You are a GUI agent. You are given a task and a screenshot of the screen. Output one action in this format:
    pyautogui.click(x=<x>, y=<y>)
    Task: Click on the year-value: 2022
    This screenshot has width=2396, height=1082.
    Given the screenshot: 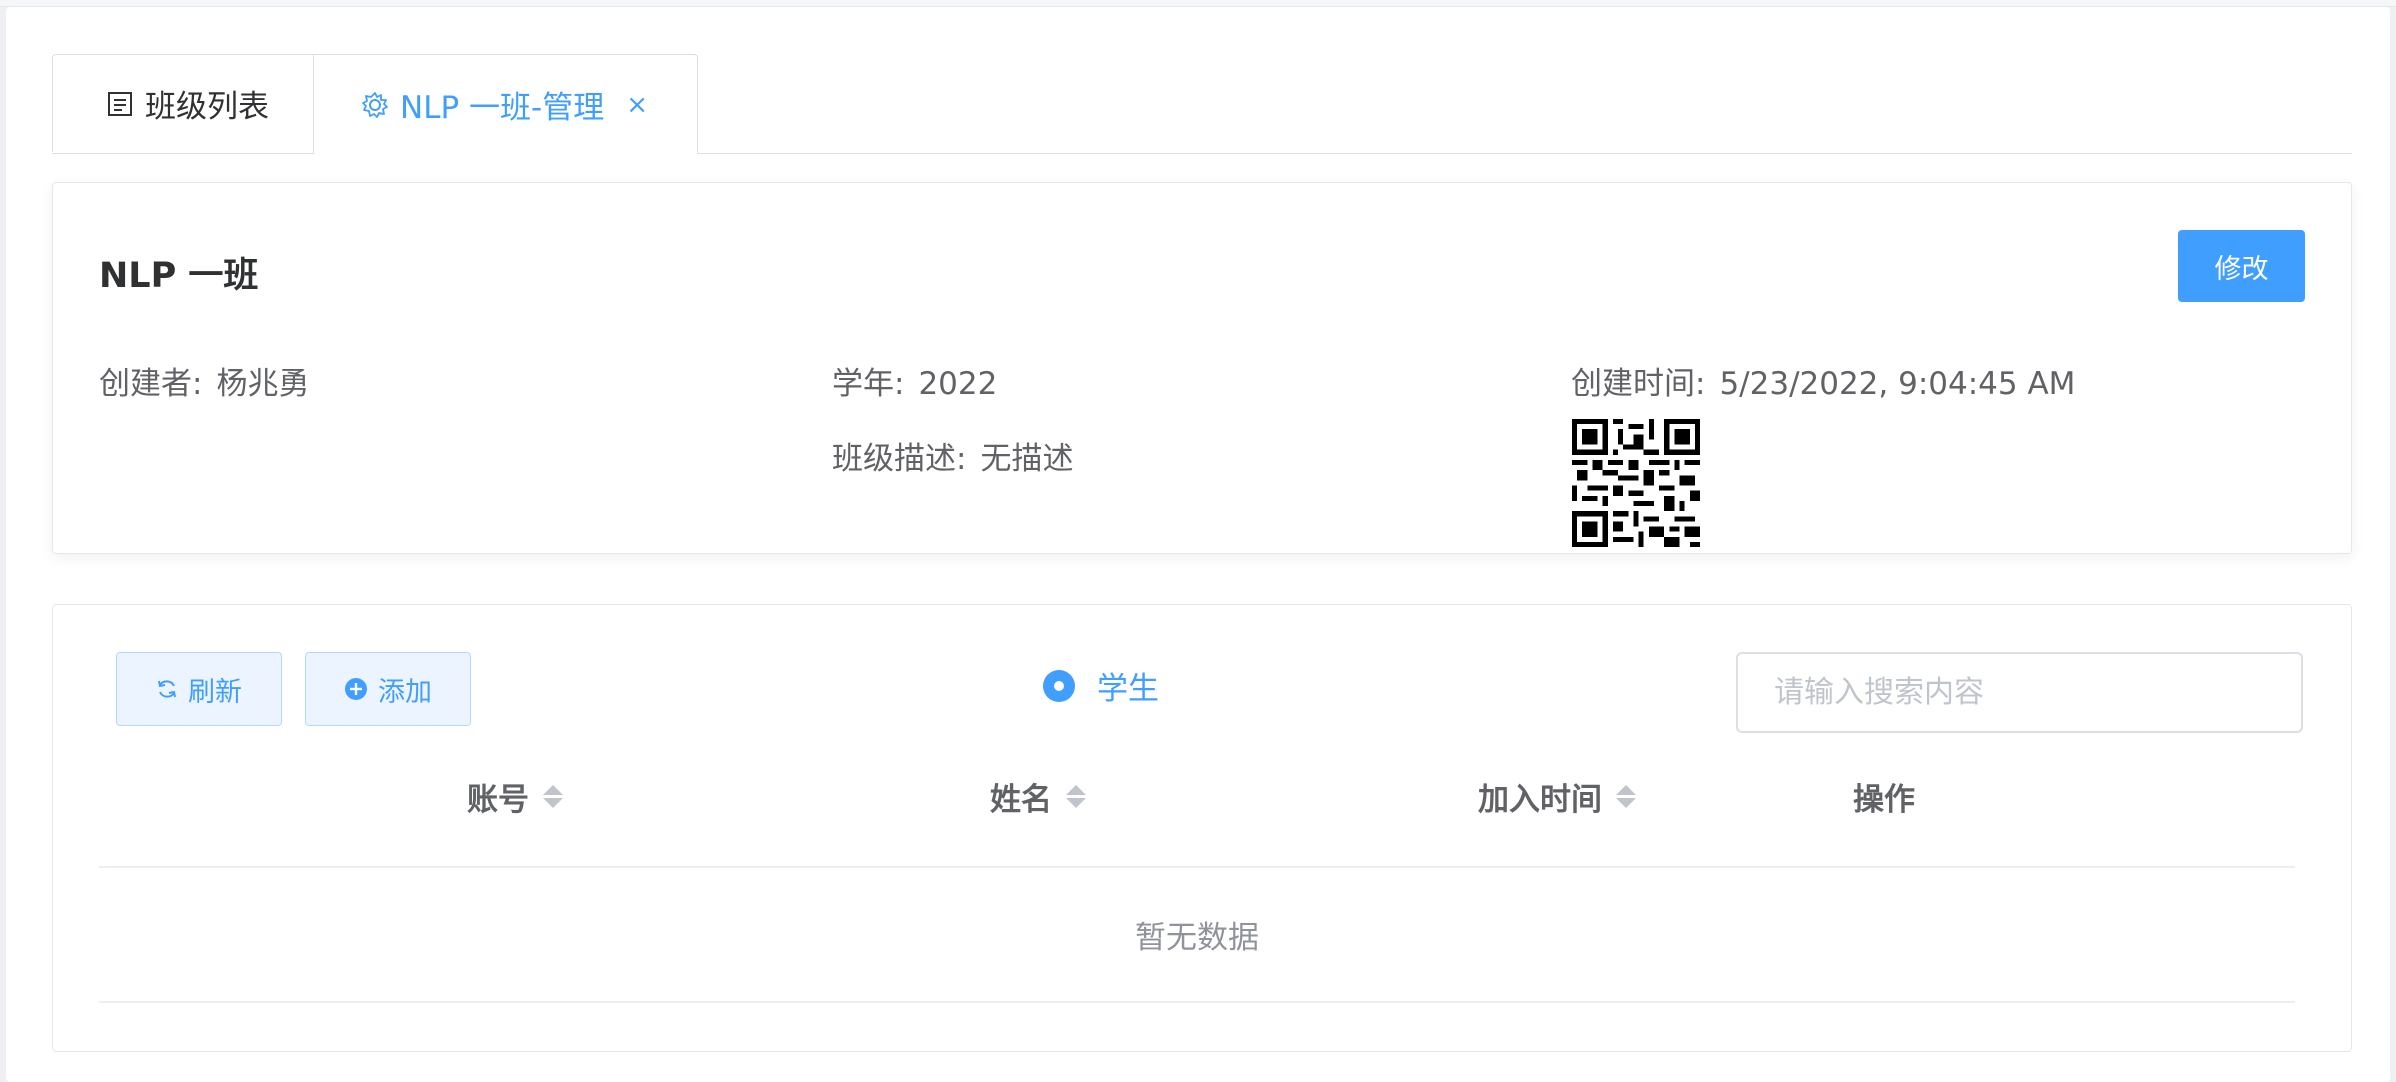 What is the action you would take?
    pyautogui.click(x=958, y=384)
    